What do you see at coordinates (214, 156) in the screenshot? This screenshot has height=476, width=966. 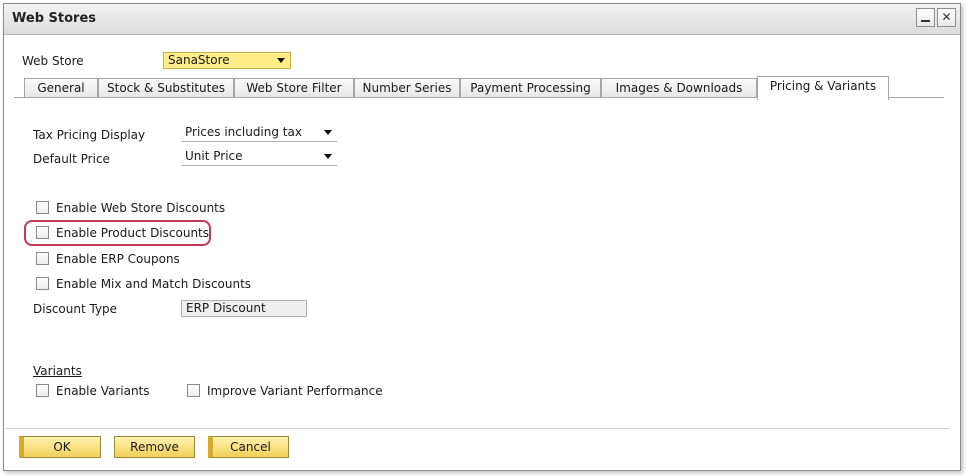 I see `default-price-value: Unit Price` at bounding box center [214, 156].